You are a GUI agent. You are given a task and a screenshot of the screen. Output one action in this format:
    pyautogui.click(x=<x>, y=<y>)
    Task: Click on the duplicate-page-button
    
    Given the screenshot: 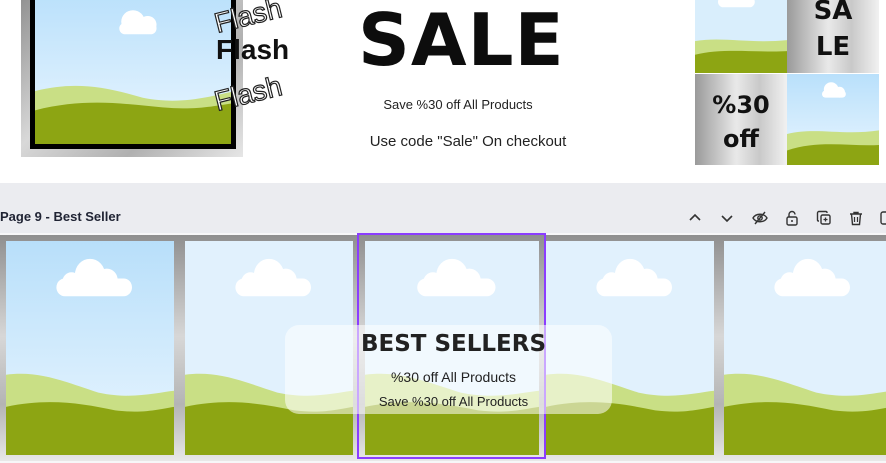 What is the action you would take?
    pyautogui.click(x=824, y=218)
    